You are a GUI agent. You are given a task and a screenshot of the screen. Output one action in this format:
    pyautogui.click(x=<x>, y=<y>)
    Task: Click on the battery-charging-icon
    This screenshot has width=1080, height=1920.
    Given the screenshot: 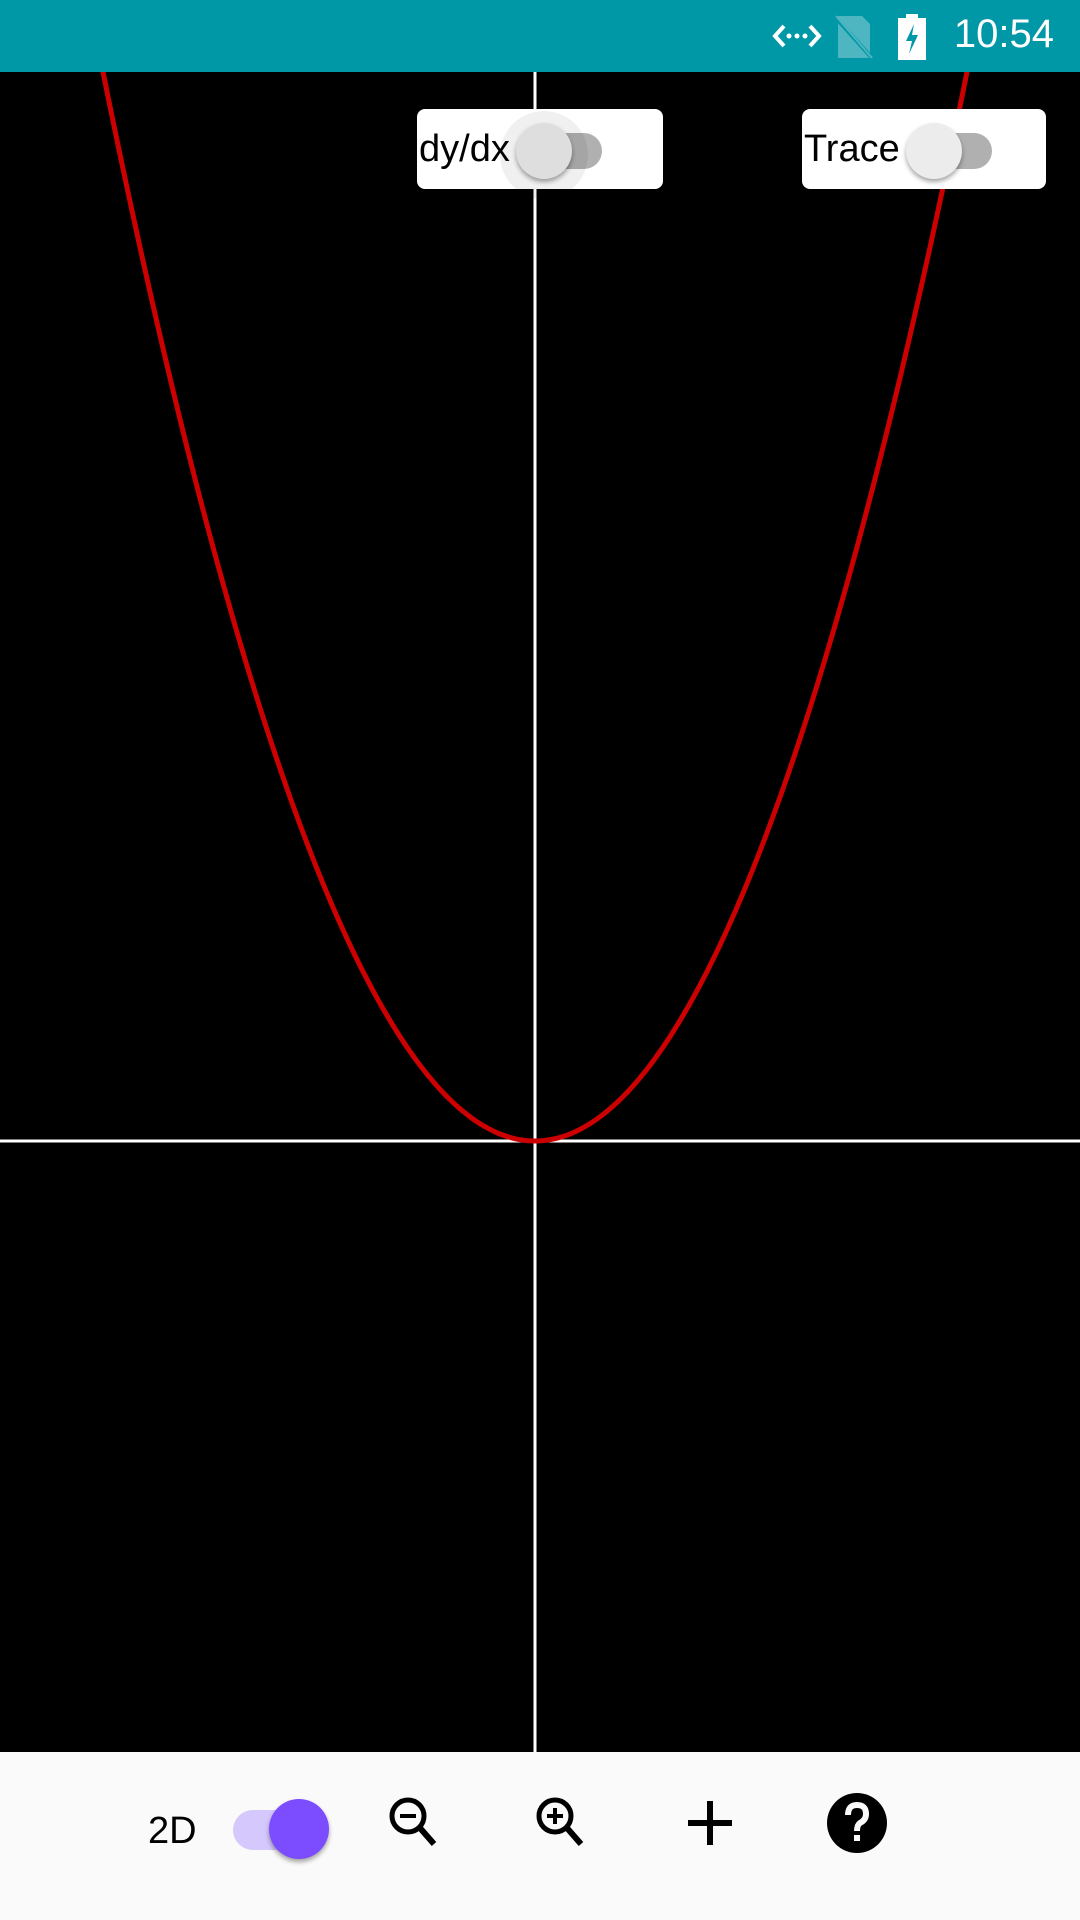 What is the action you would take?
    pyautogui.click(x=912, y=37)
    